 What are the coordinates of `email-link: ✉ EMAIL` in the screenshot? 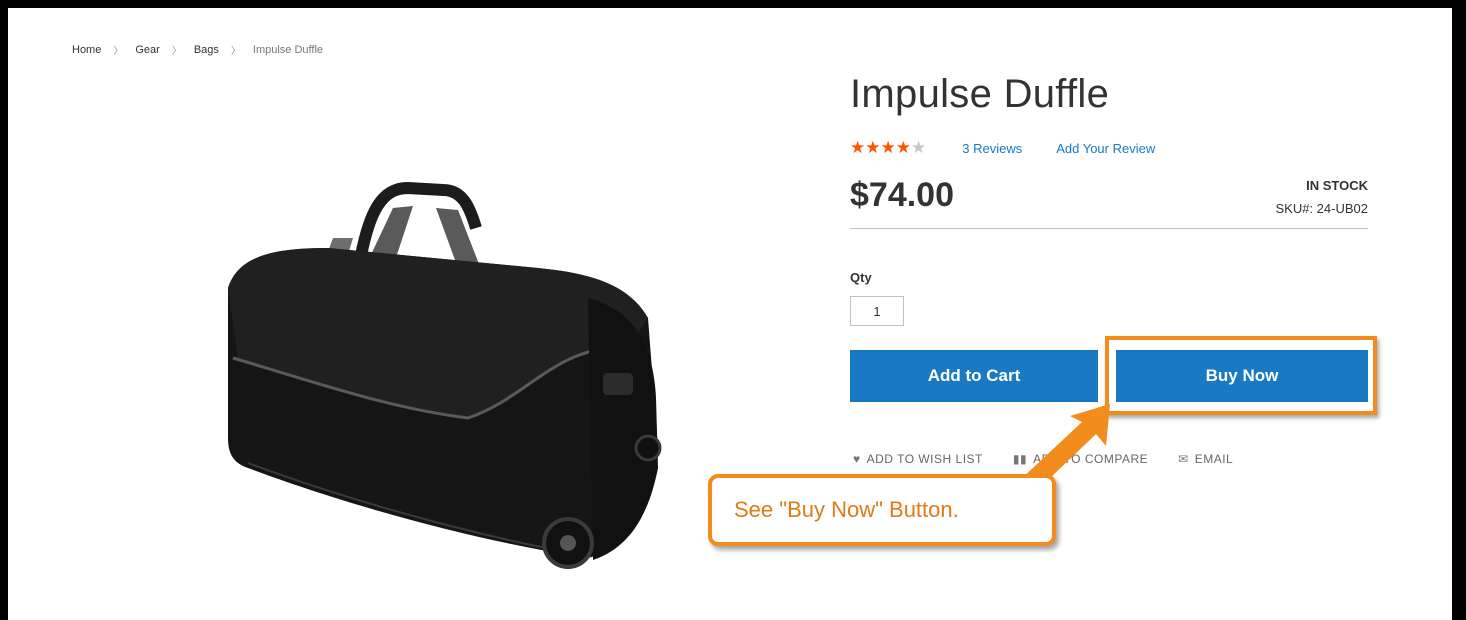 It's located at (1205, 459).